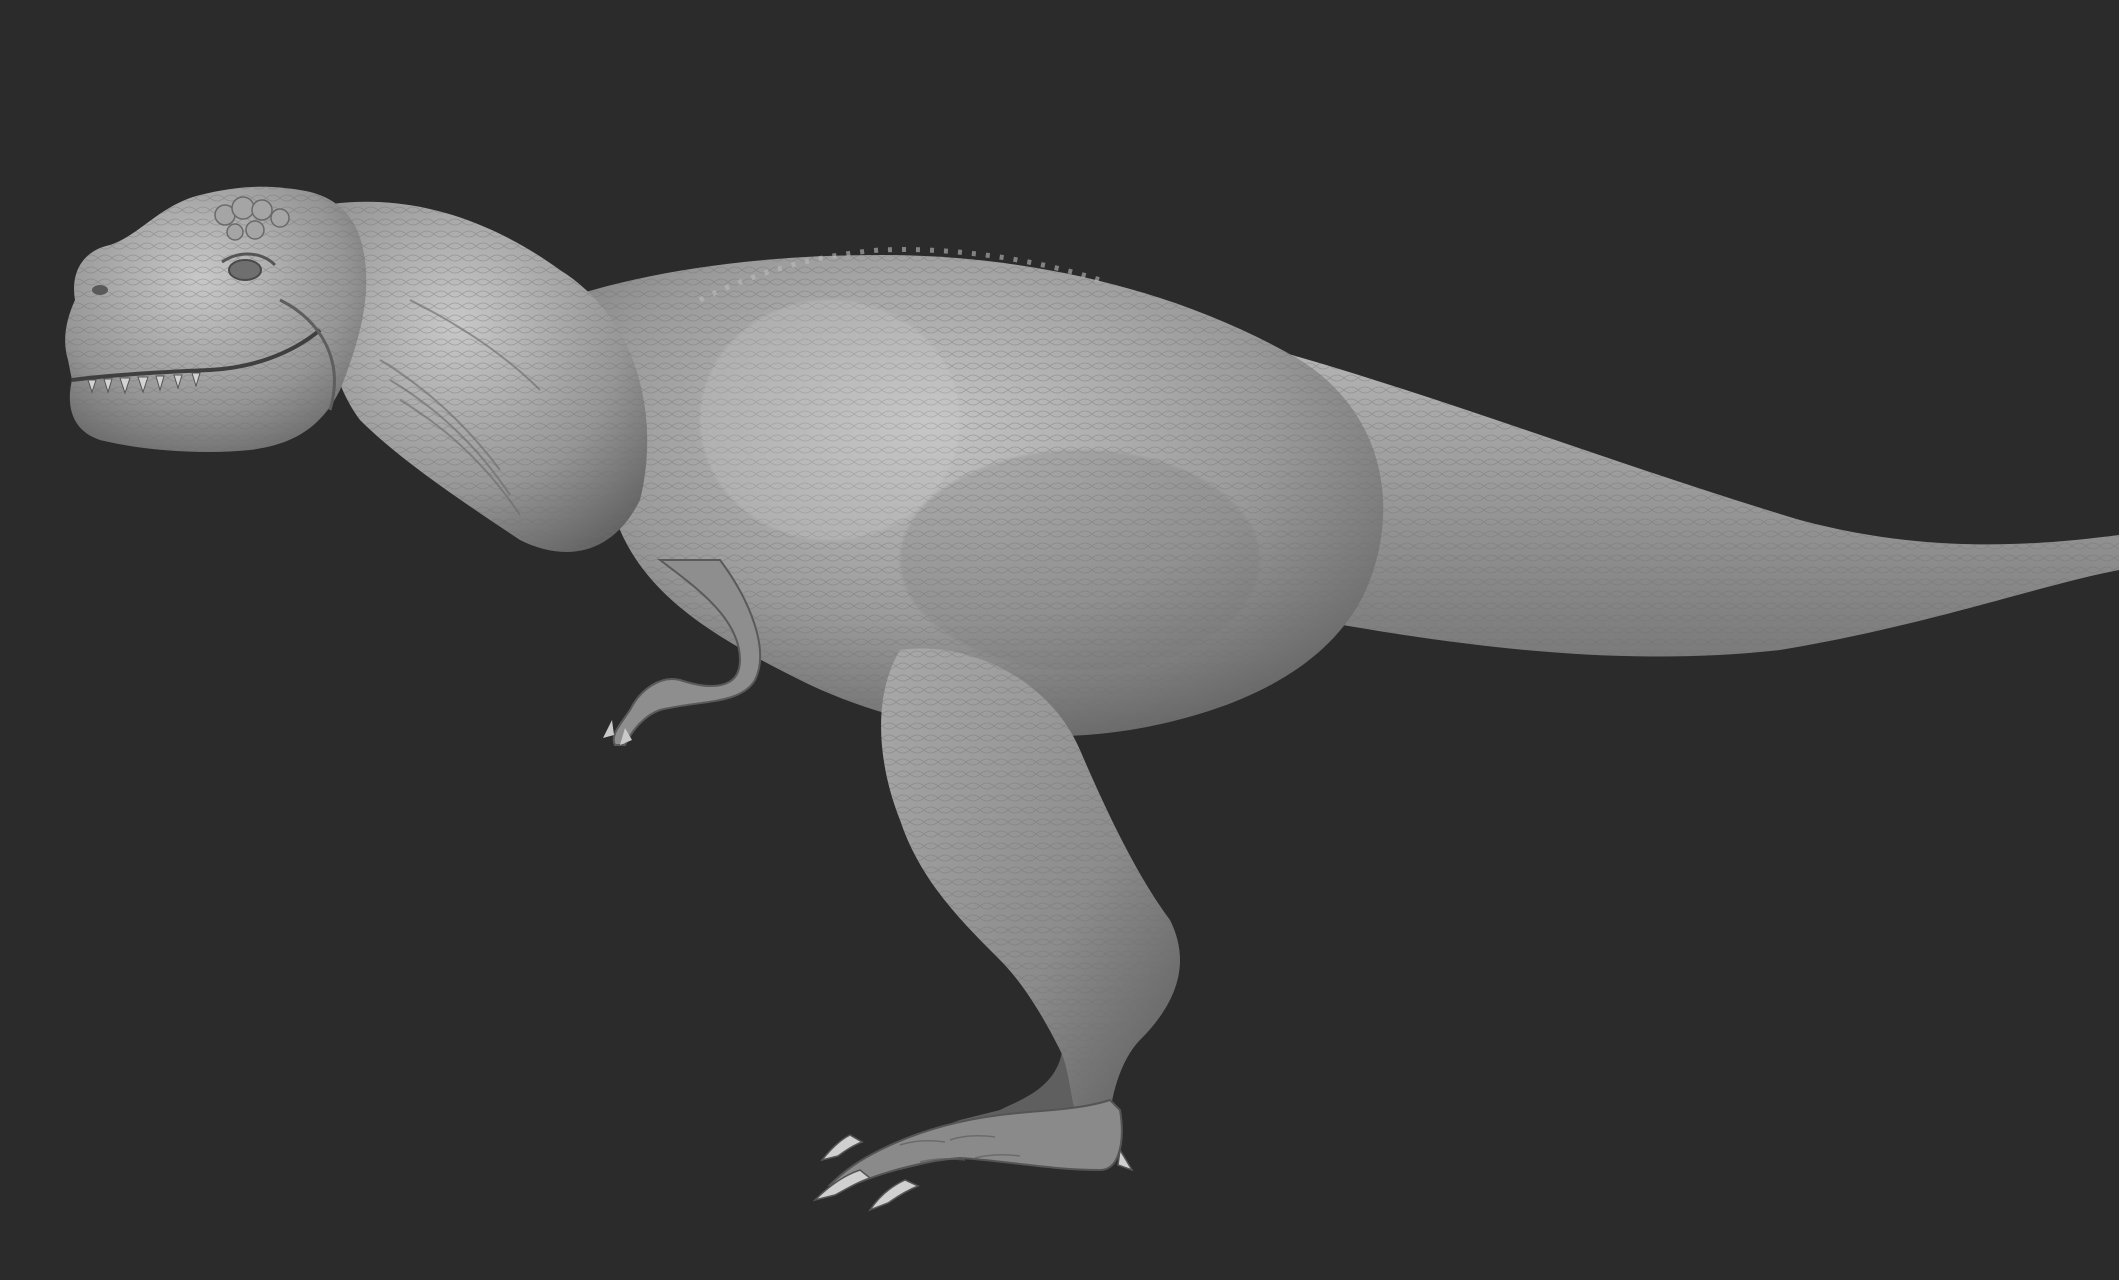 The image size is (2119, 1280). Describe the element at coordinates (245, 270) in the screenshot. I see `eye` at that location.